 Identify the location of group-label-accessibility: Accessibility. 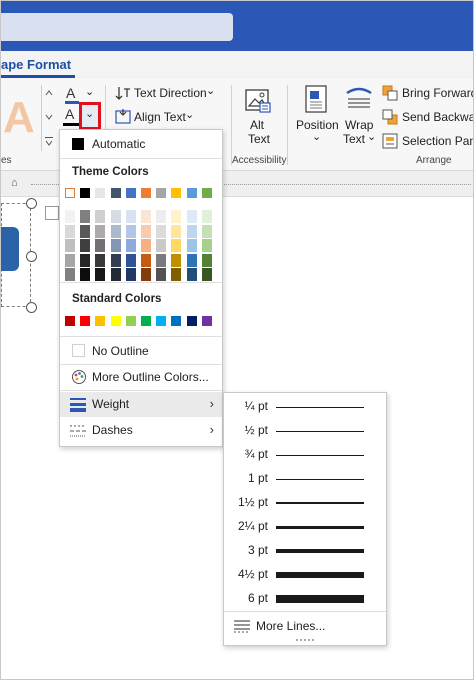
(259, 160).